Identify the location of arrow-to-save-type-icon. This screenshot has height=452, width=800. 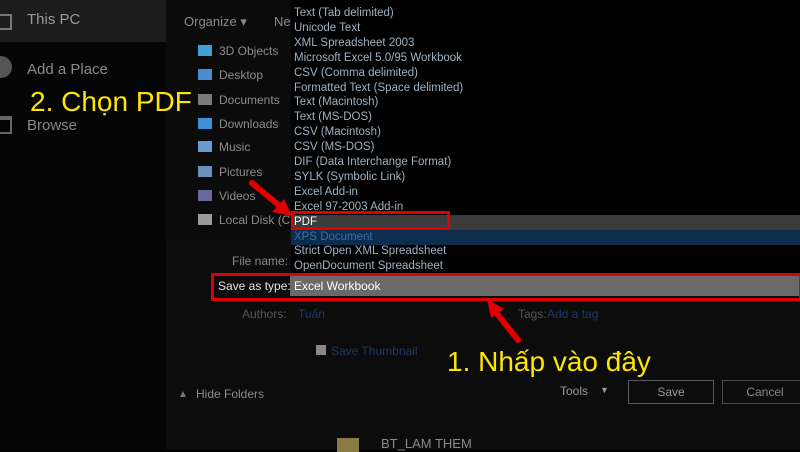
(504, 321).